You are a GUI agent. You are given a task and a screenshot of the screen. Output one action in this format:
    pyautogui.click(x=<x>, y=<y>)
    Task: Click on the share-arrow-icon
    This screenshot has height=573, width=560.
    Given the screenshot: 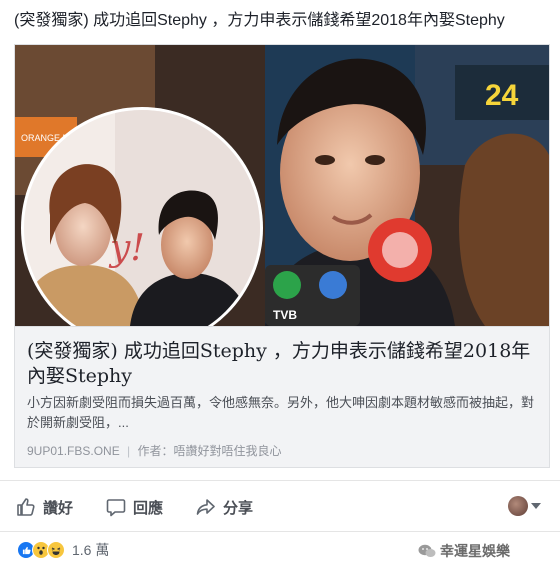 What is the action you would take?
    pyautogui.click(x=205, y=507)
    